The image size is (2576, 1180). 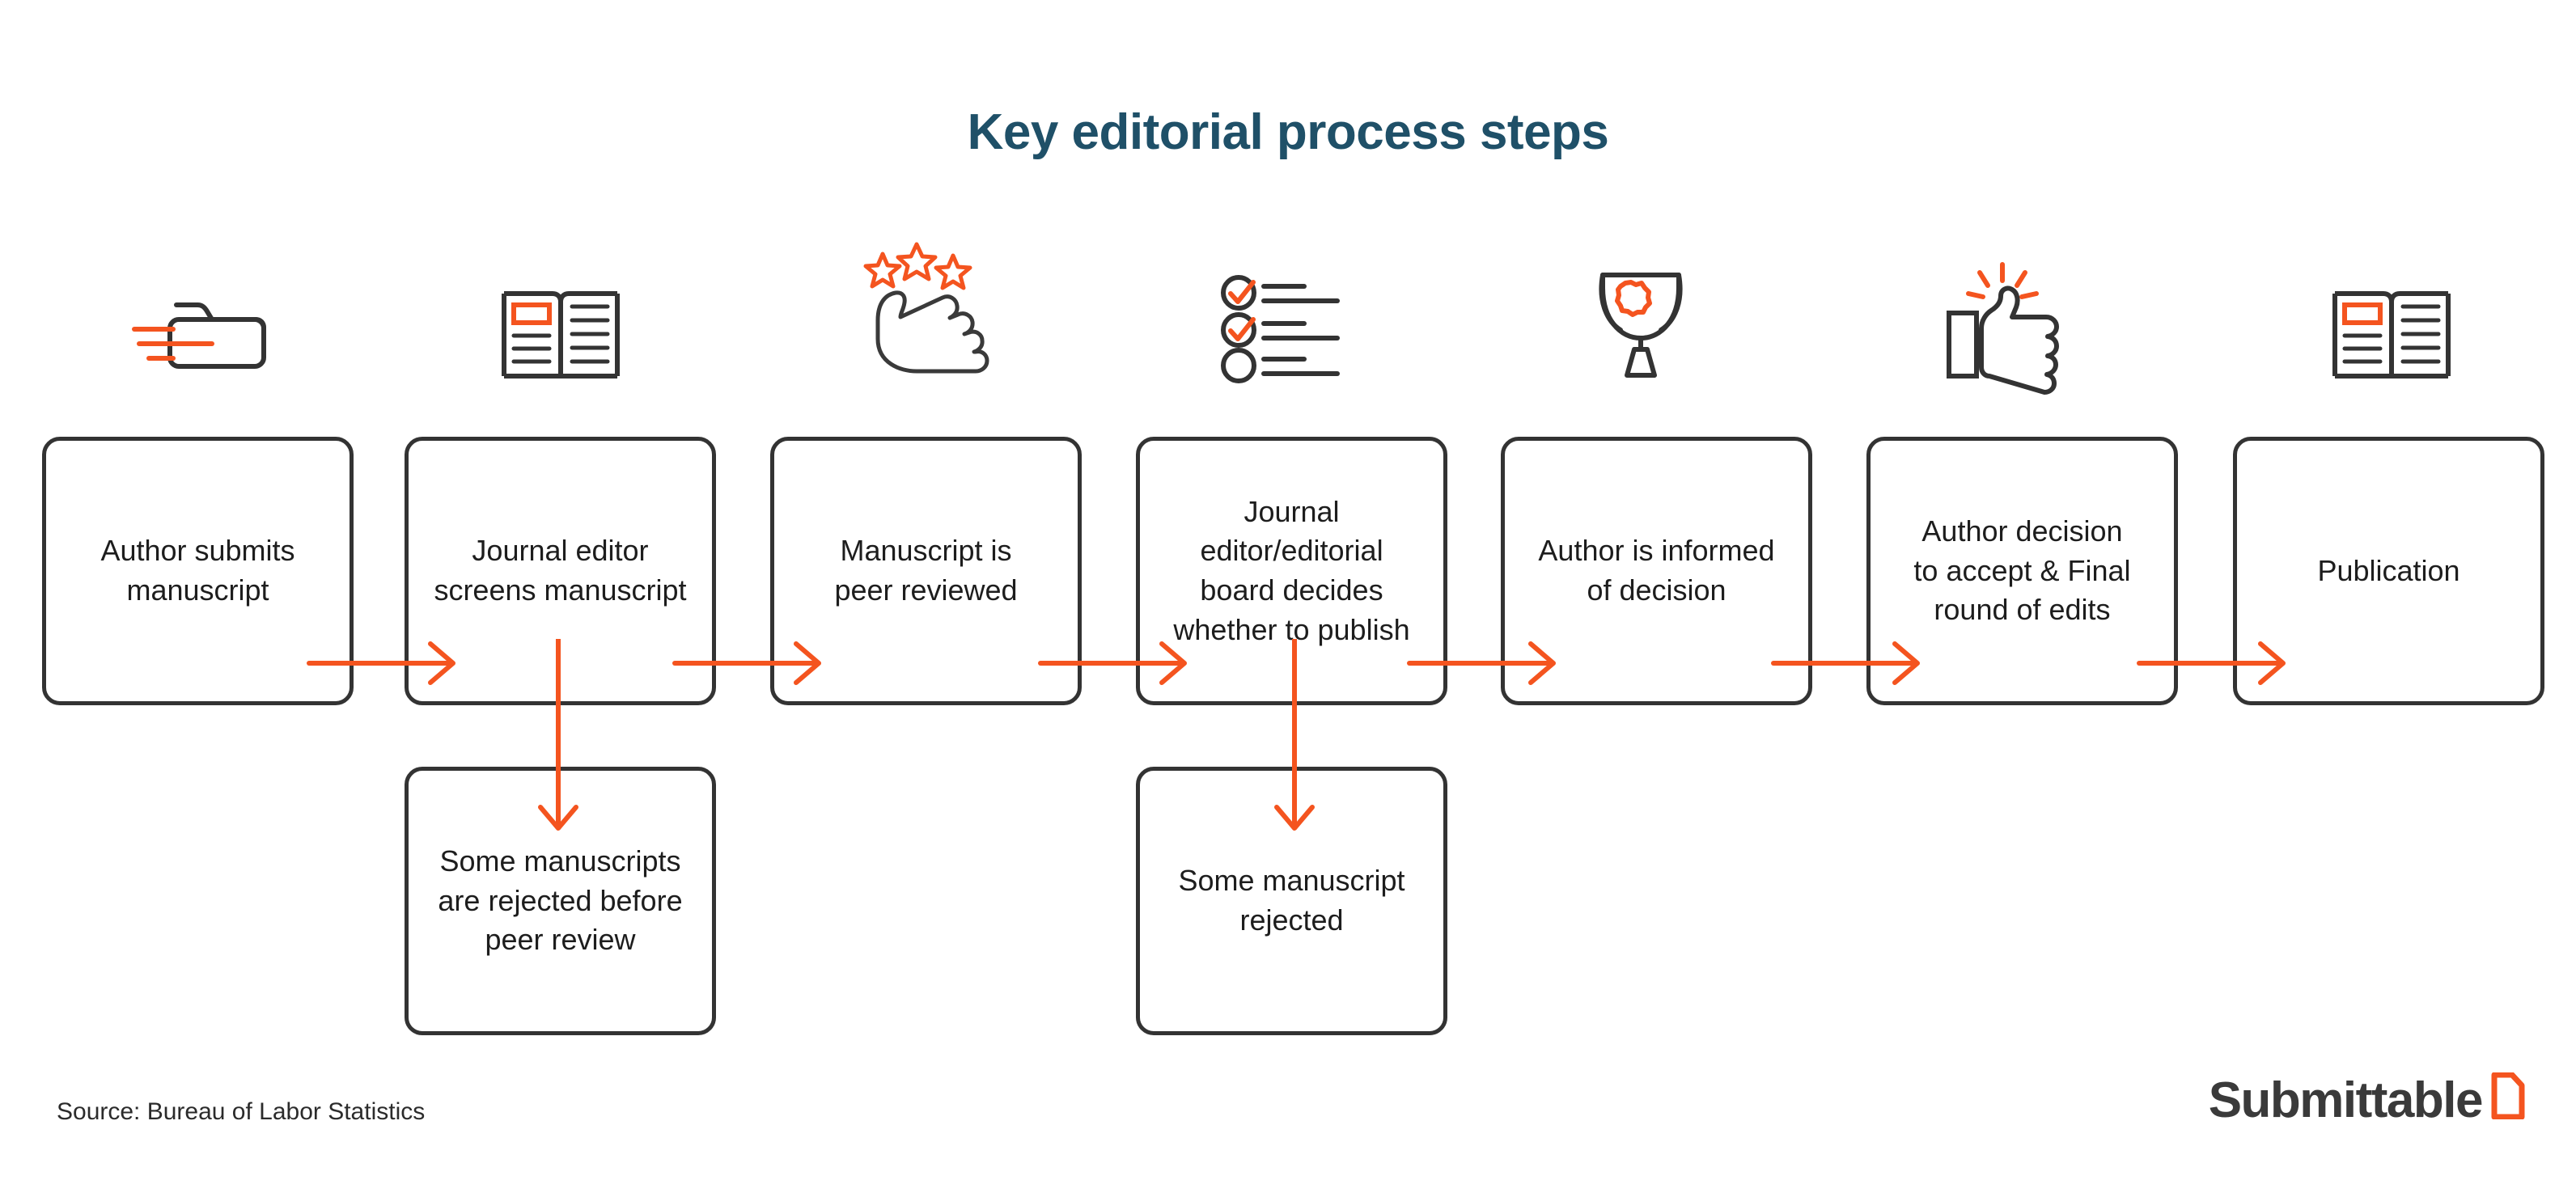 What do you see at coordinates (2346, 1100) in the screenshot?
I see `logo-wordmark: Submittable` at bounding box center [2346, 1100].